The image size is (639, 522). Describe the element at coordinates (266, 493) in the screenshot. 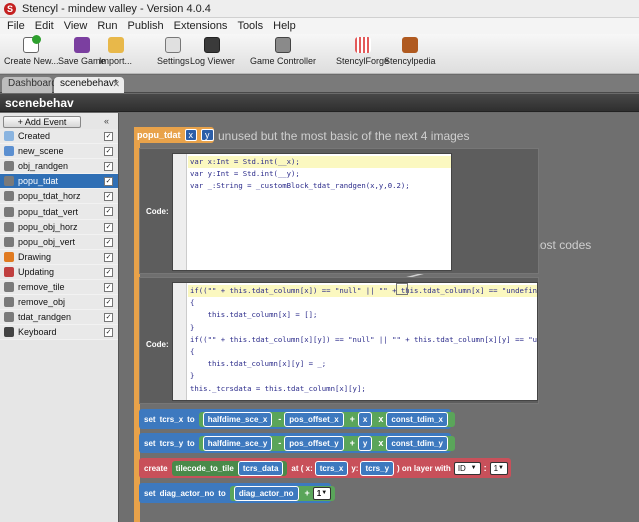

I see `getter-diag-actor-no: diag_actor_no` at that location.